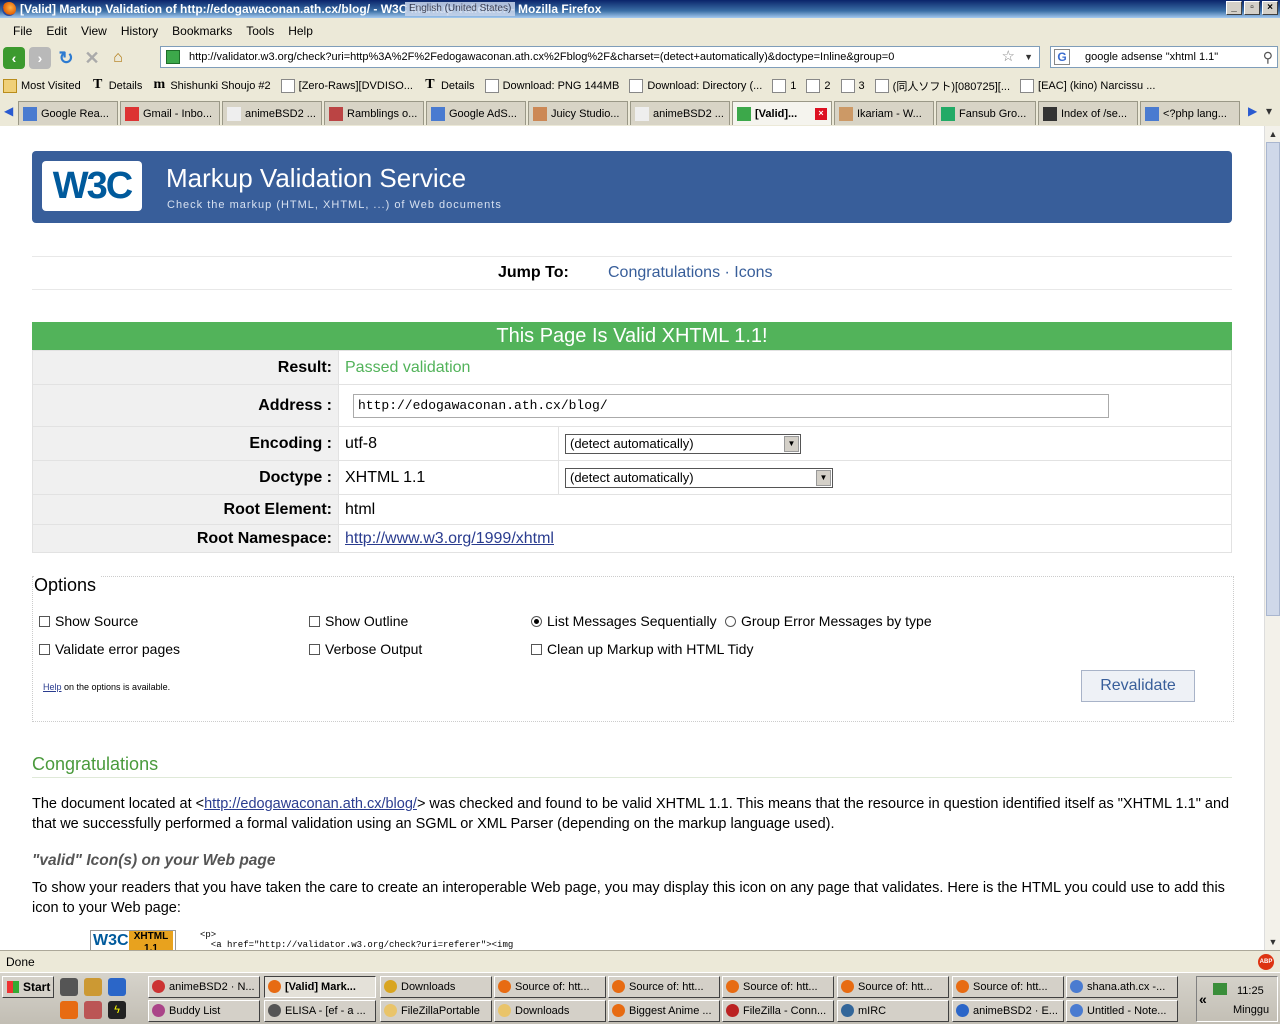 The image size is (1280, 1024). Describe the element at coordinates (1028, 57) in the screenshot. I see `url-dropdown-icon: ▼` at that location.